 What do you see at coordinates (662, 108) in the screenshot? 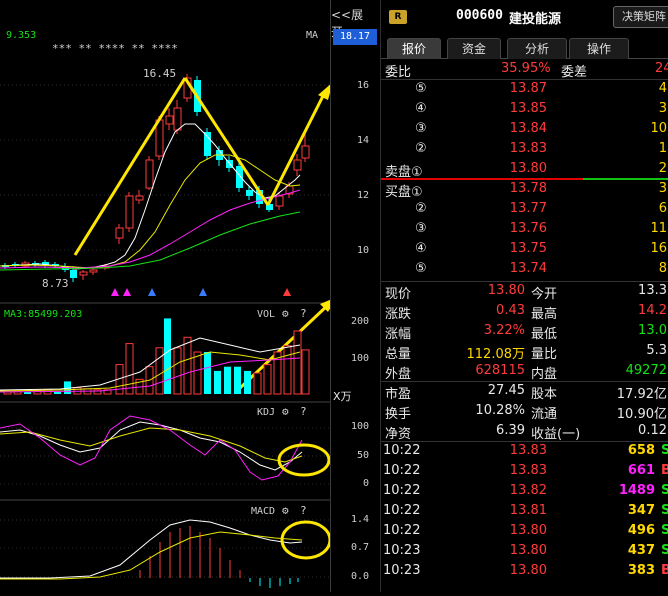
I see `sell-volume: 3` at bounding box center [662, 108].